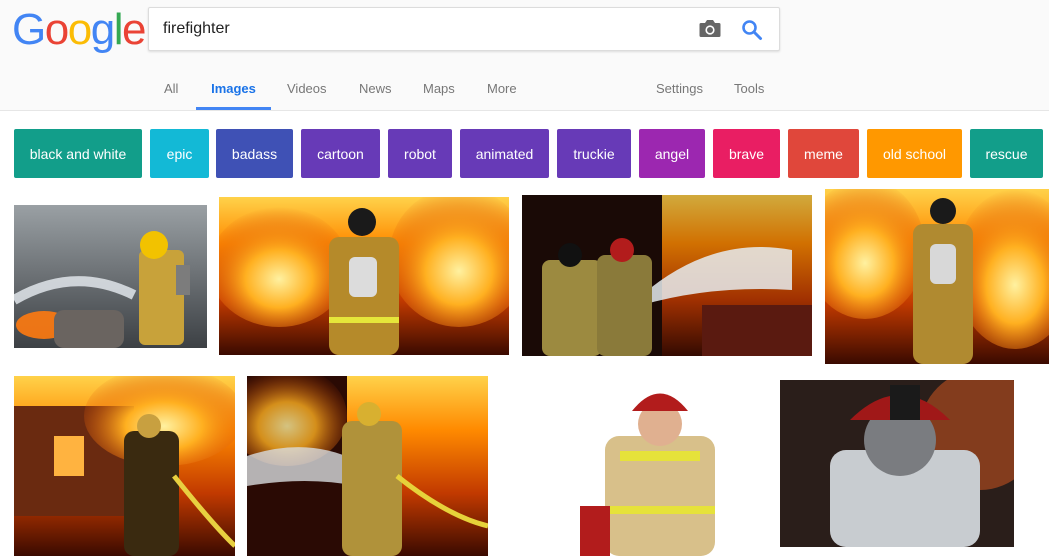  I want to click on chip-rescue: rescue, so click(1006, 153).